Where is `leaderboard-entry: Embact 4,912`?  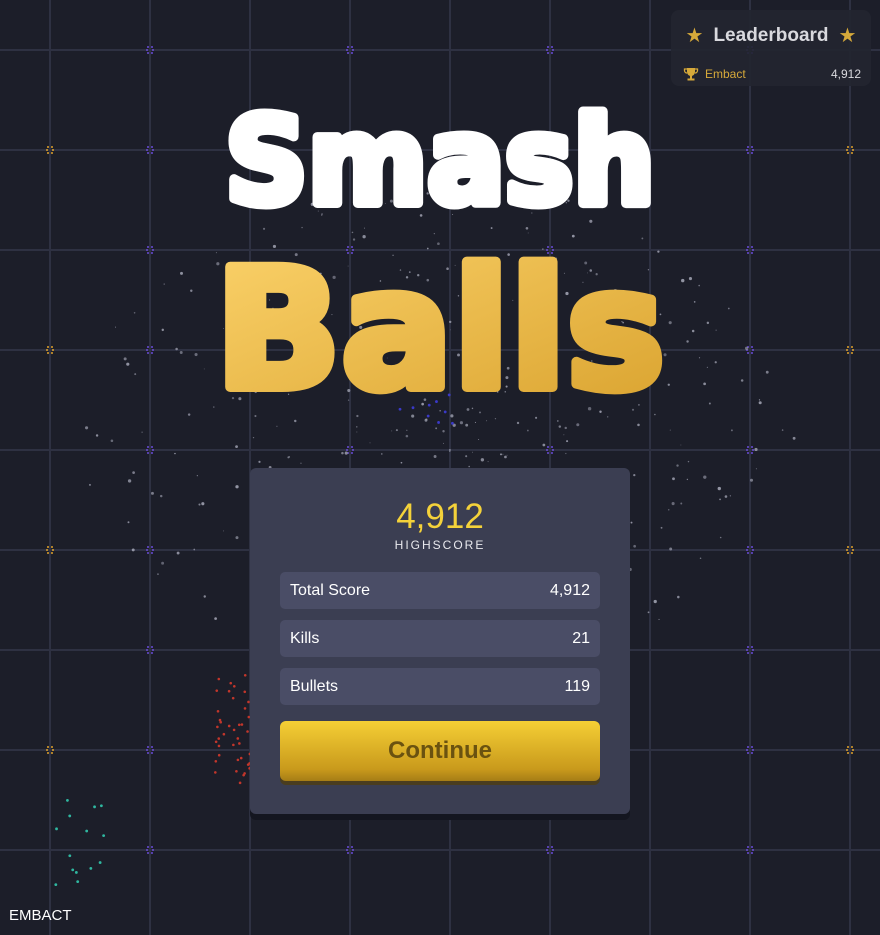 leaderboard-entry: Embact 4,912 is located at coordinates (772, 74).